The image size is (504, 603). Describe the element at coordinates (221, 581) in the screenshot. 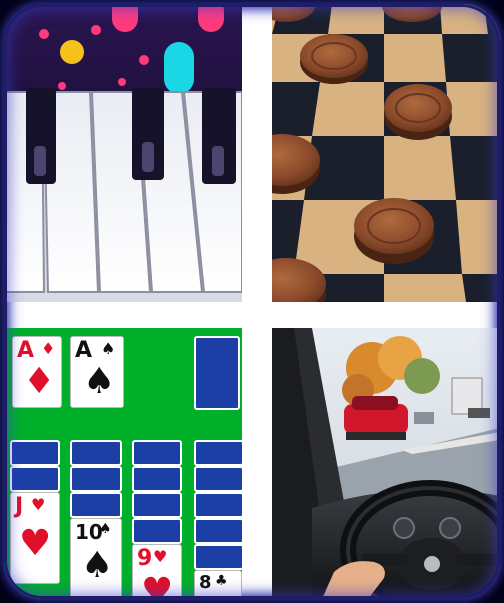

I see `card-suit-small: ♣` at that location.